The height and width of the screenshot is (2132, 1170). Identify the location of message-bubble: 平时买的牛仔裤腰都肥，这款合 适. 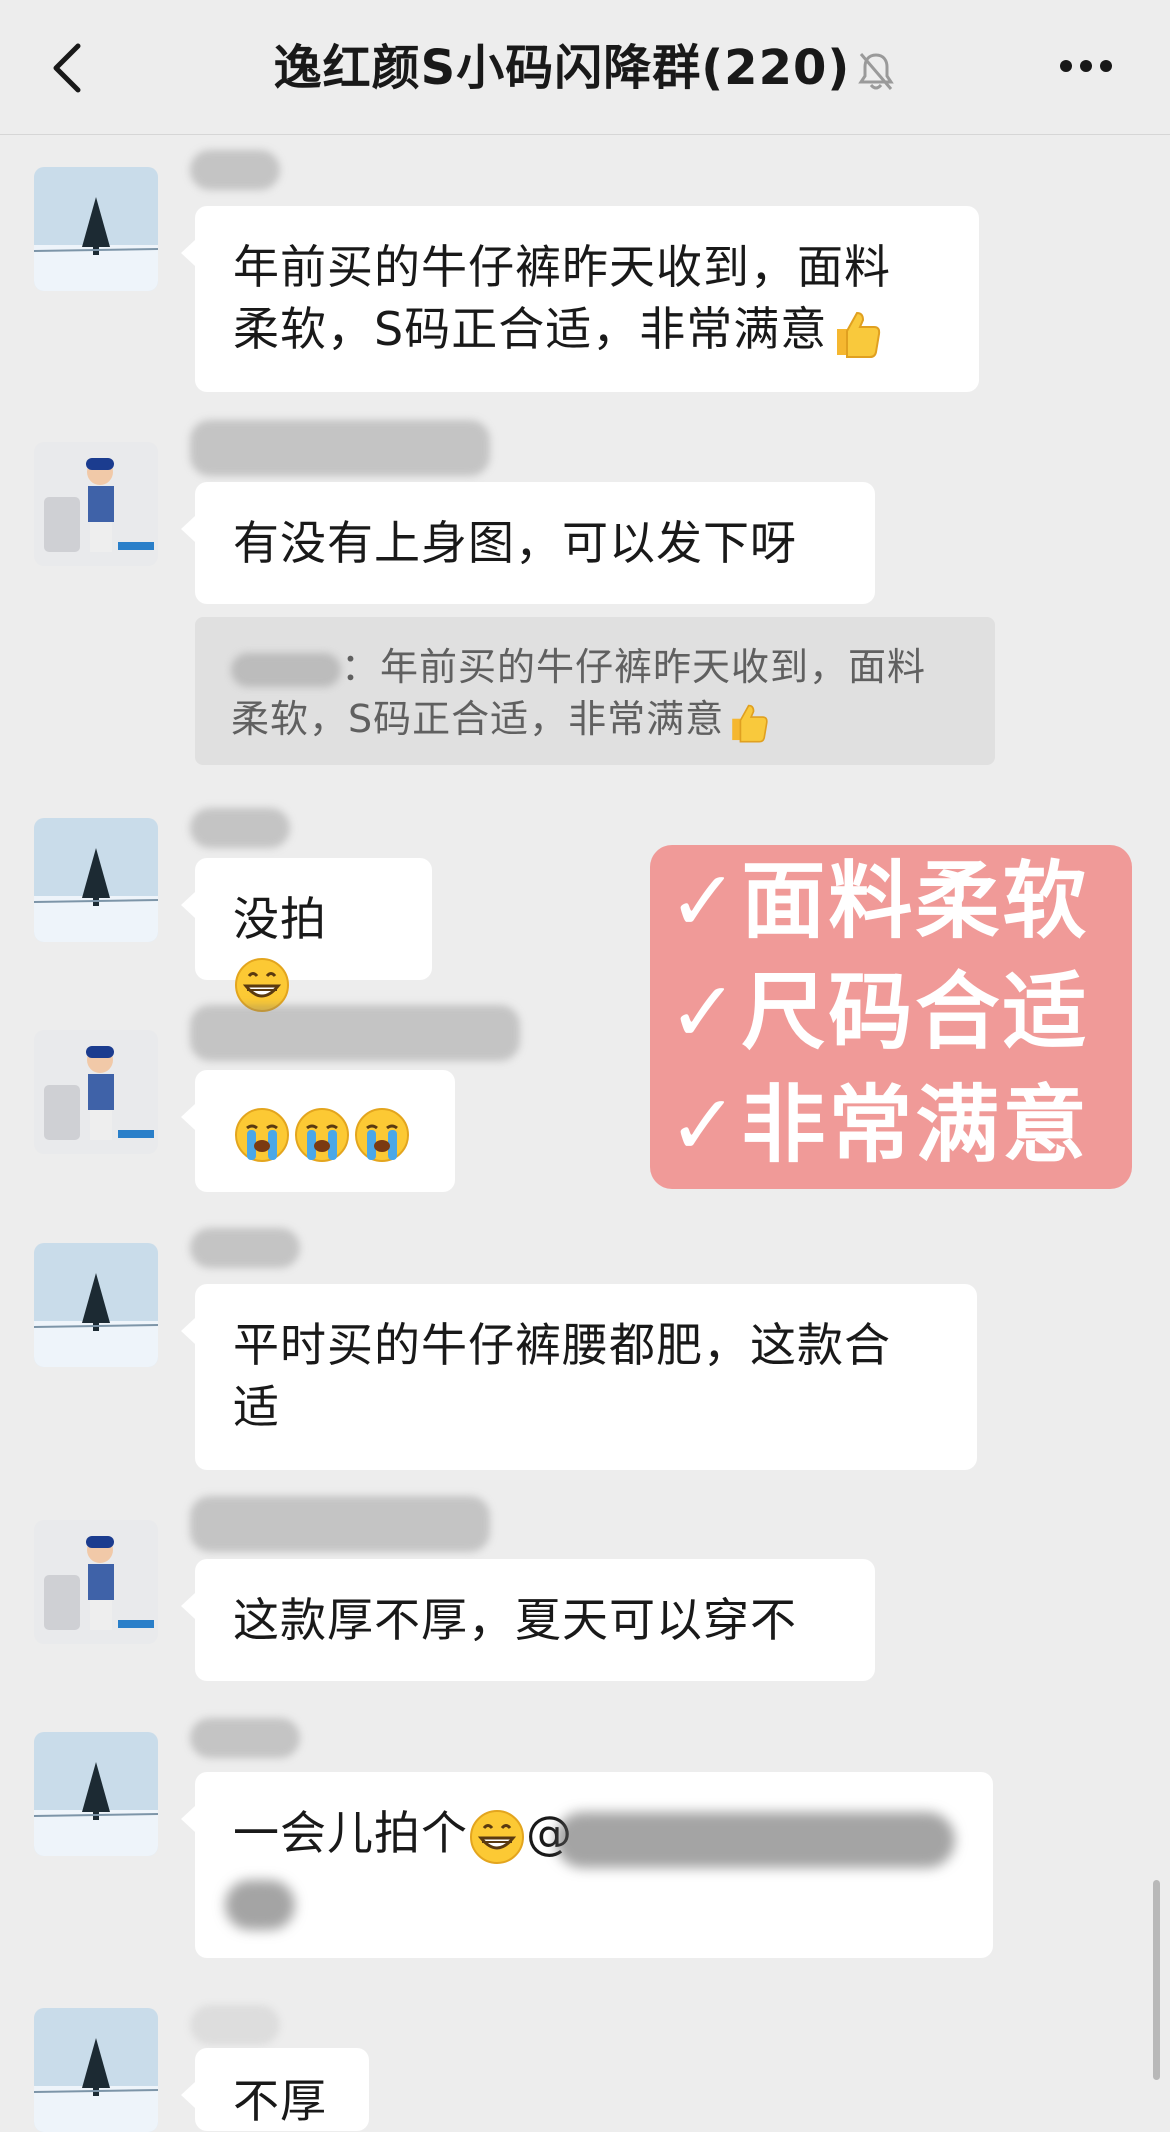
(579, 1377).